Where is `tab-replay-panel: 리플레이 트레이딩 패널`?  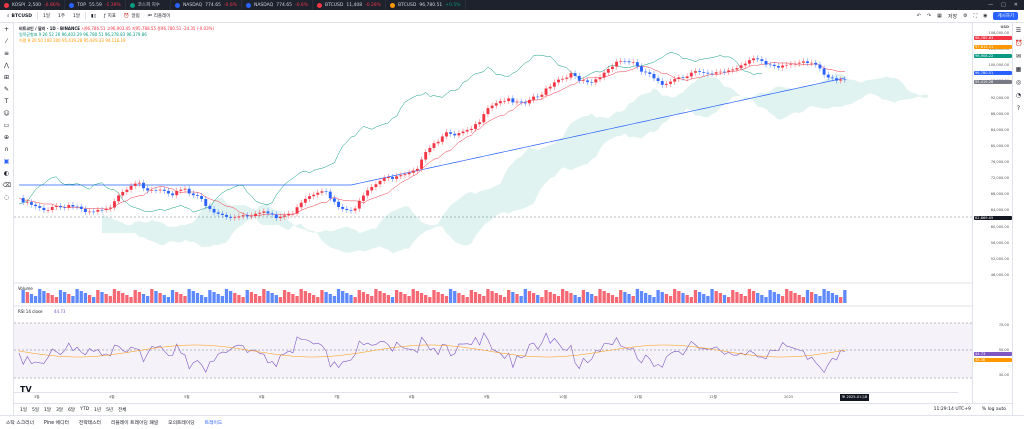 tab-replay-panel: 리플레이 트레이딩 패널 is located at coordinates (134, 422).